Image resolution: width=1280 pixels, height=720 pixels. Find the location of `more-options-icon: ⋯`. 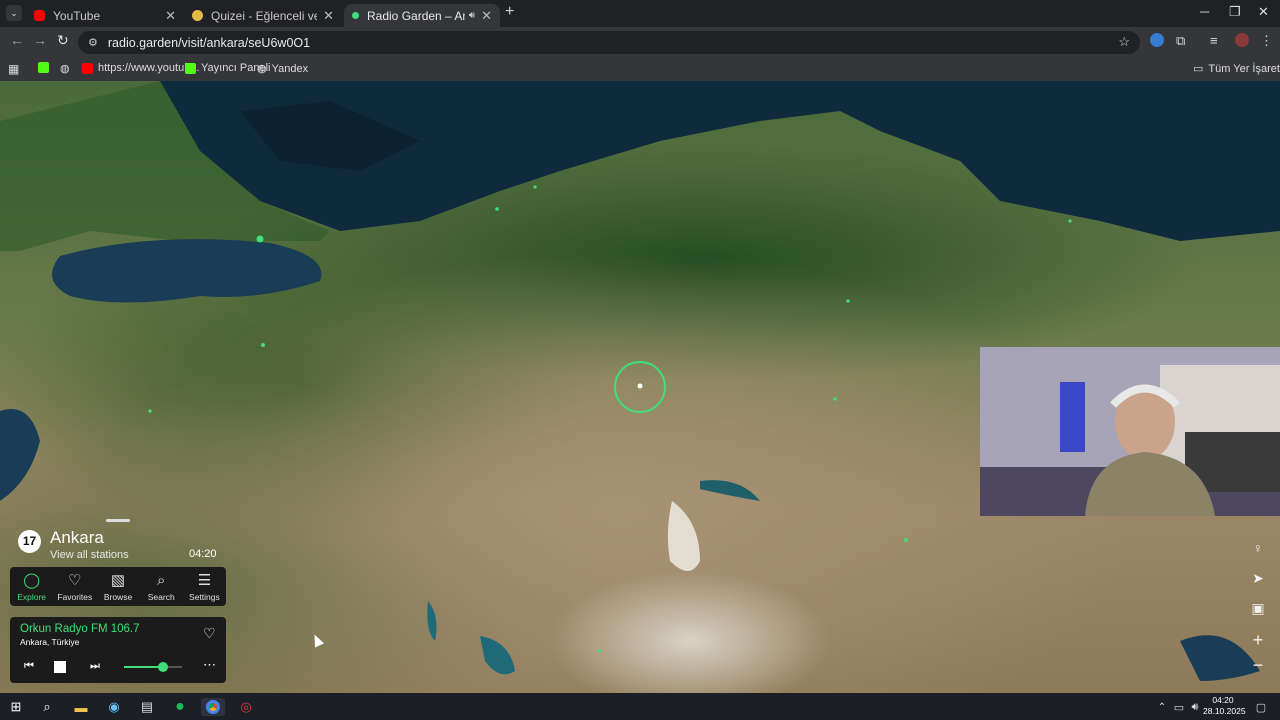

more-options-icon: ⋯ is located at coordinates (209, 665).